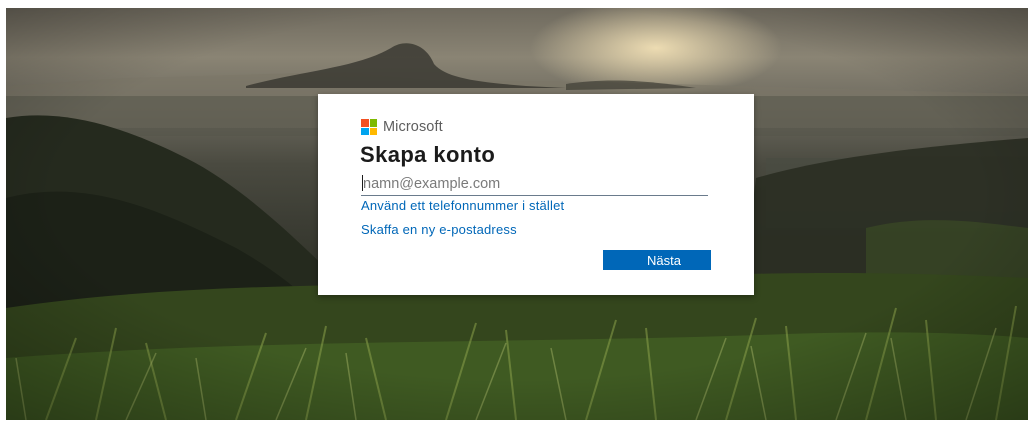  What do you see at coordinates (413, 127) in the screenshot?
I see `brand-name: Microsoft` at bounding box center [413, 127].